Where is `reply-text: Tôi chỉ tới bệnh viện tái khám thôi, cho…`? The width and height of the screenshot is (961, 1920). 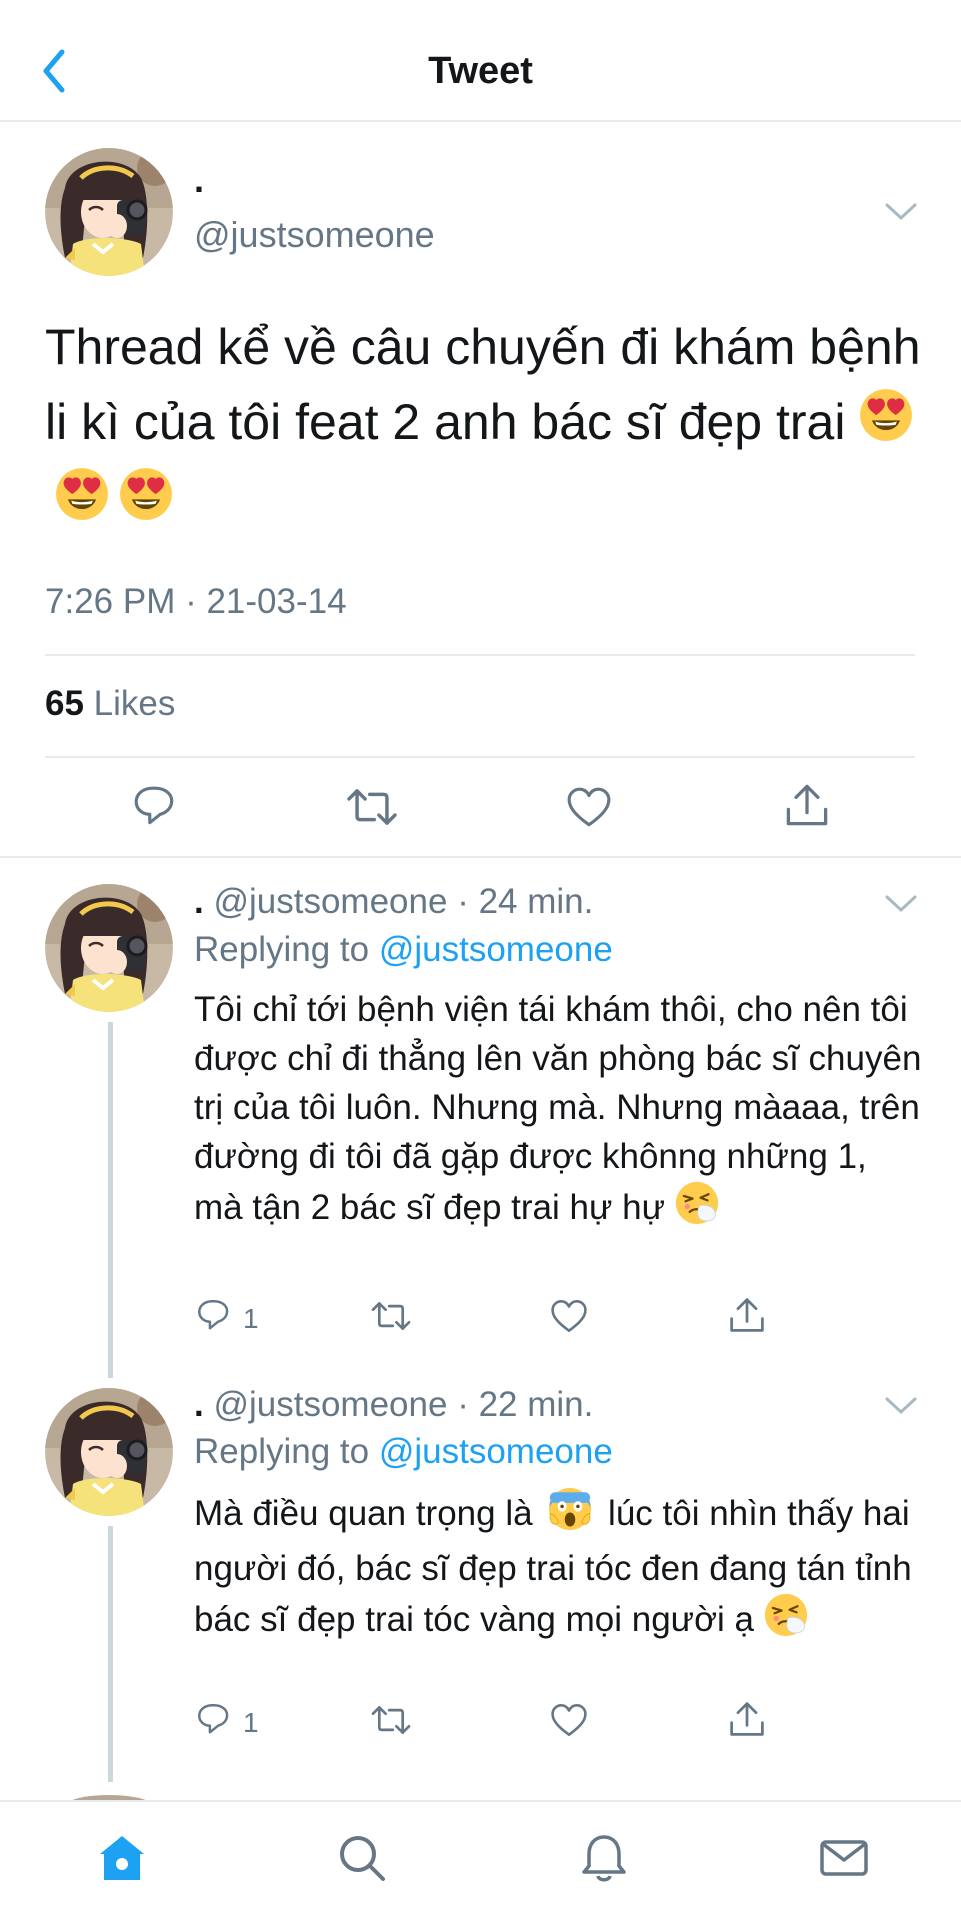 reply-text: Tôi chỉ tới bệnh viện tái khám thôi, cho… is located at coordinates (559, 1111).